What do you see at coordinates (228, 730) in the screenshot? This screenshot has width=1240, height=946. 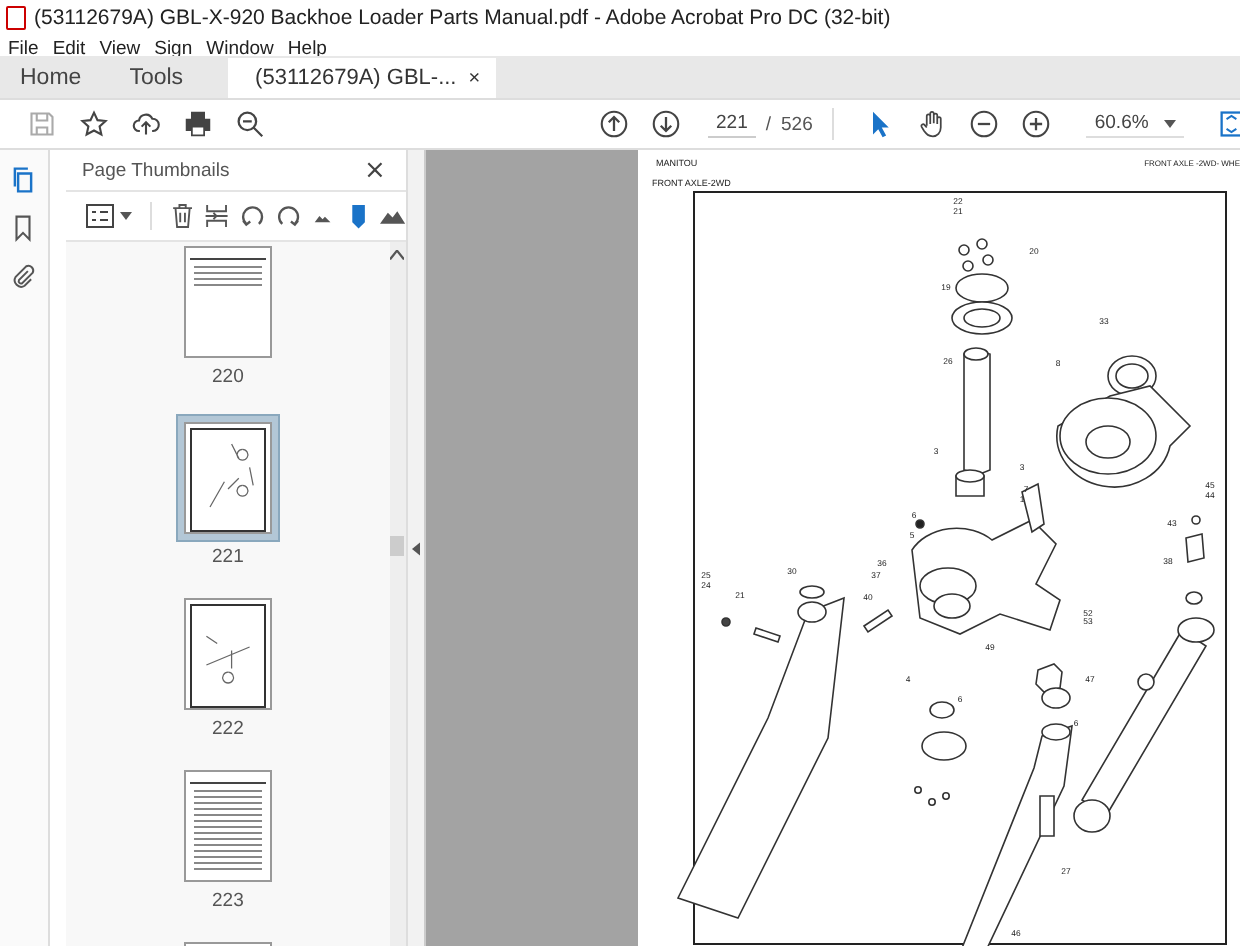 I see `page-number-label: 222` at bounding box center [228, 730].